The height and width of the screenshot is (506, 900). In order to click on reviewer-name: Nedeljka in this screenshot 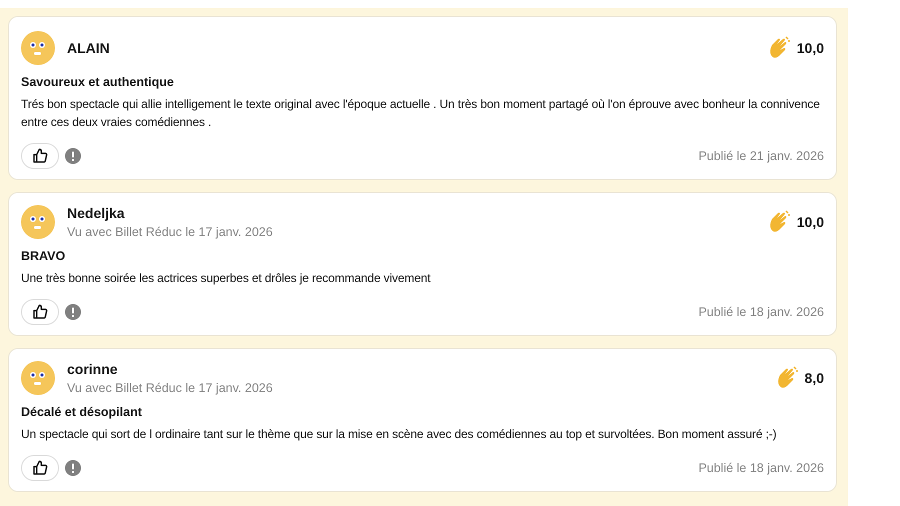, I will do `click(96, 213)`.